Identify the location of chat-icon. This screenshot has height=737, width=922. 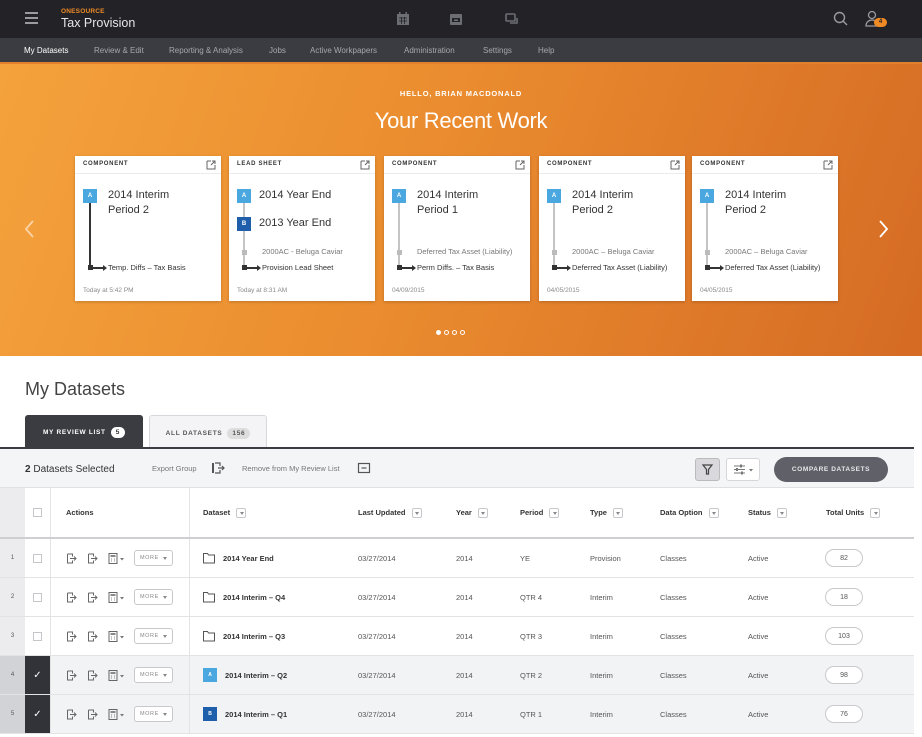
(512, 19).